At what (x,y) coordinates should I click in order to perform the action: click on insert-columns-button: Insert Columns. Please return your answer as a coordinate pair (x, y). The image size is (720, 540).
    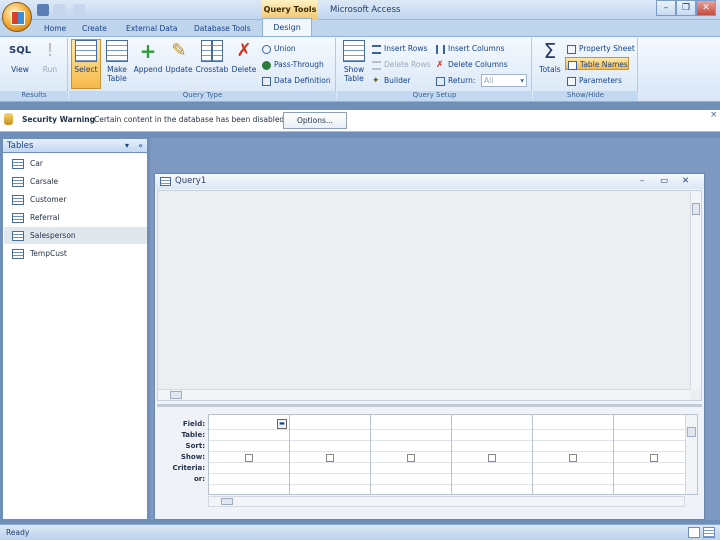
    Looking at the image, I should click on (470, 48).